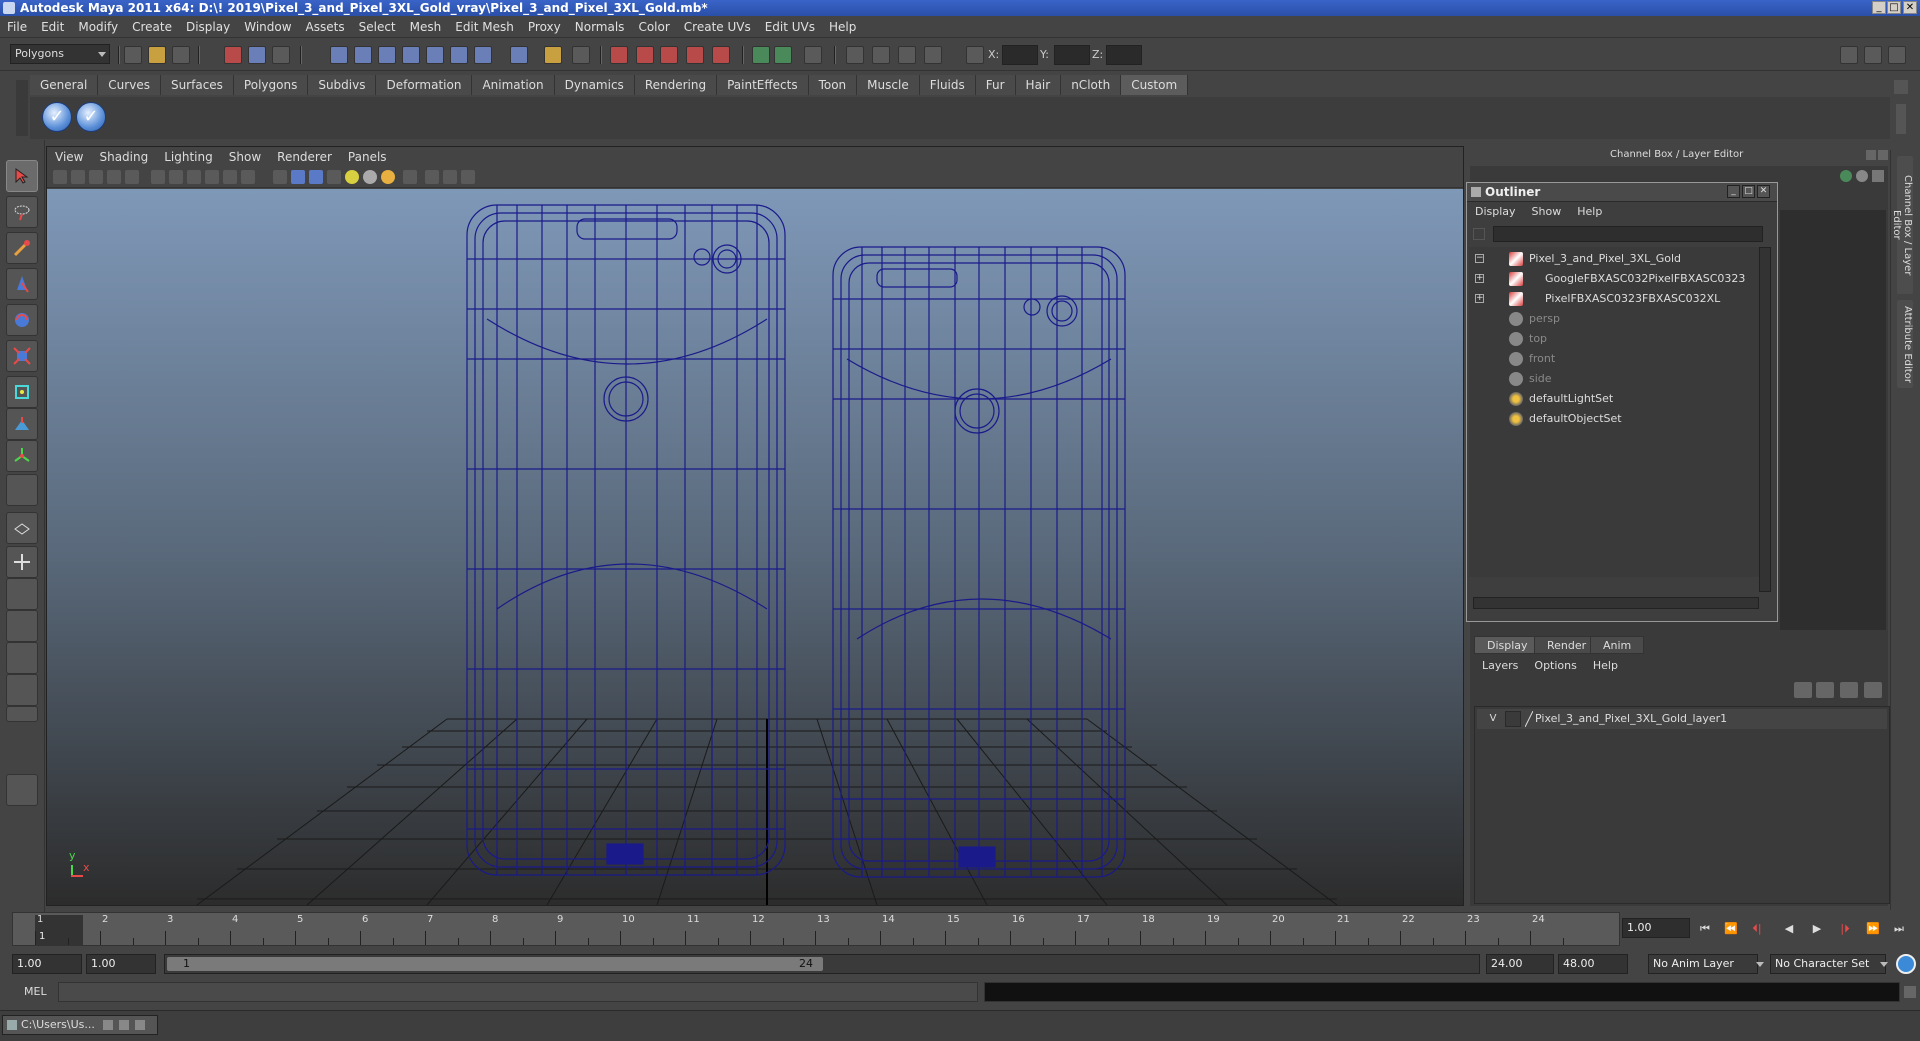  What do you see at coordinates (271, 85) in the screenshot?
I see `shelf-tab-polygons: Polygons` at bounding box center [271, 85].